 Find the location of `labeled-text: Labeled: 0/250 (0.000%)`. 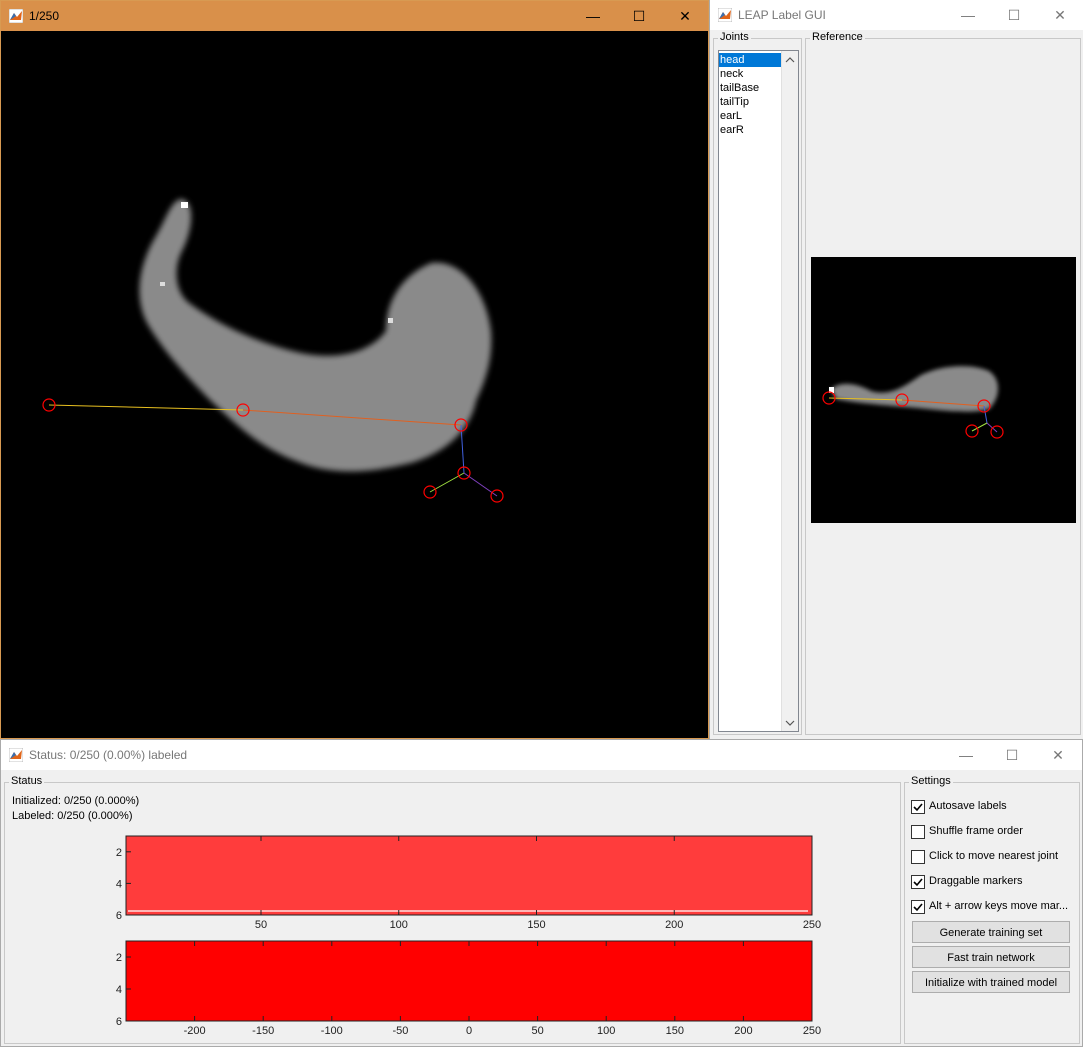

labeled-text: Labeled: 0/250 (0.000%) is located at coordinates (72, 816).